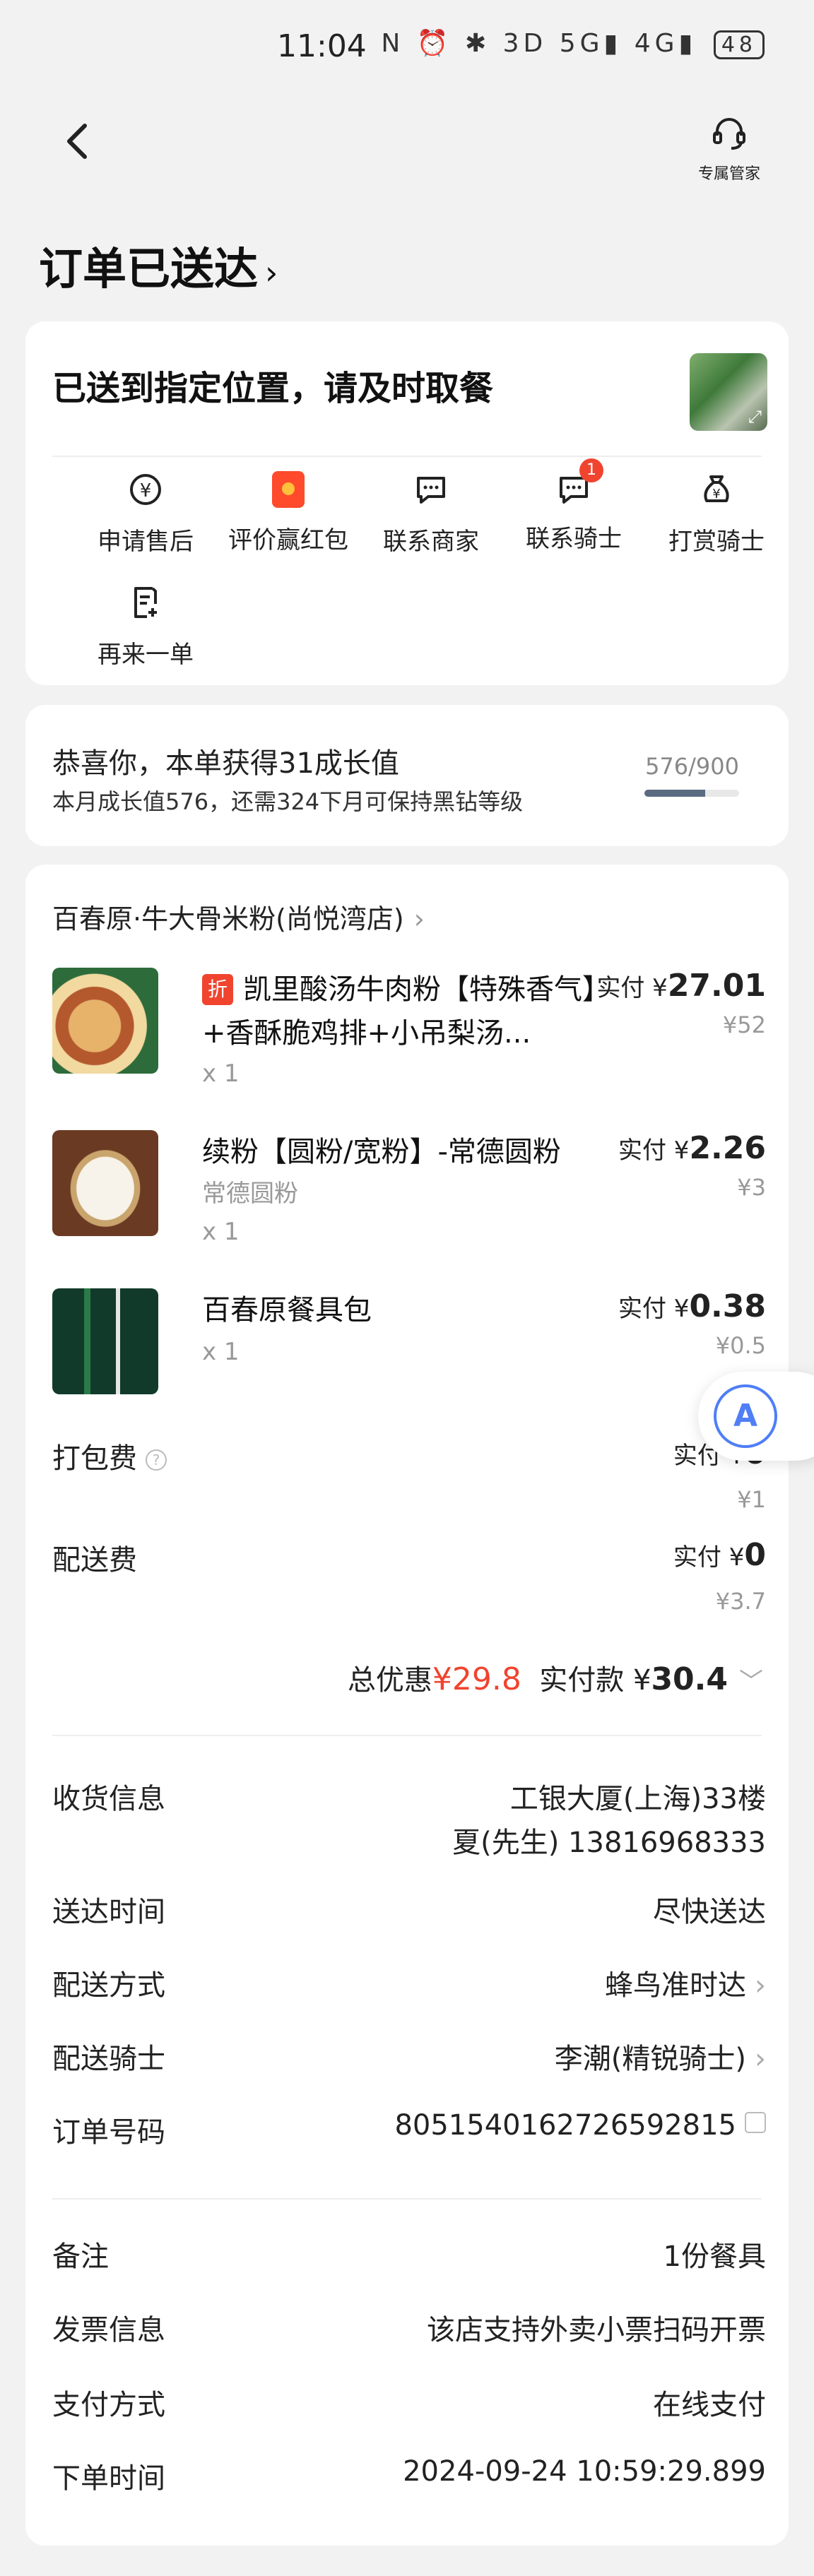 This screenshot has width=814, height=2576. I want to click on item-paid: 实付 ¥2.26, so click(692, 1148).